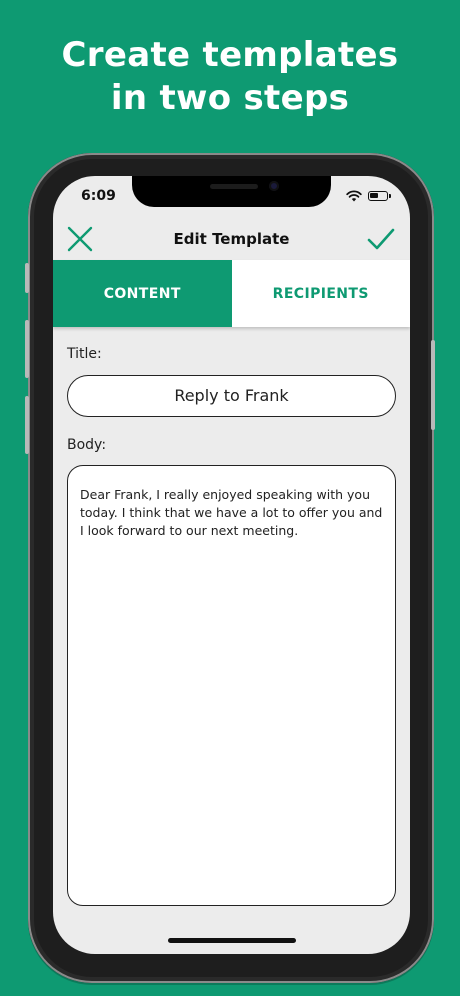 The image size is (460, 996). I want to click on status-time: 6:09, so click(98, 196).